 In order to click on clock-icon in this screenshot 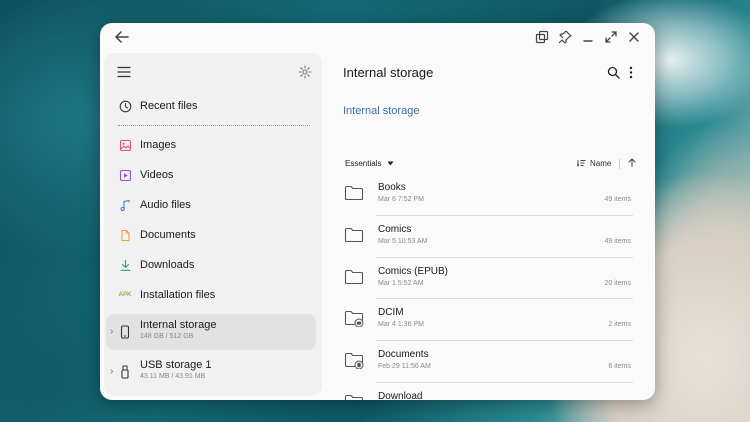, I will do `click(125, 106)`.